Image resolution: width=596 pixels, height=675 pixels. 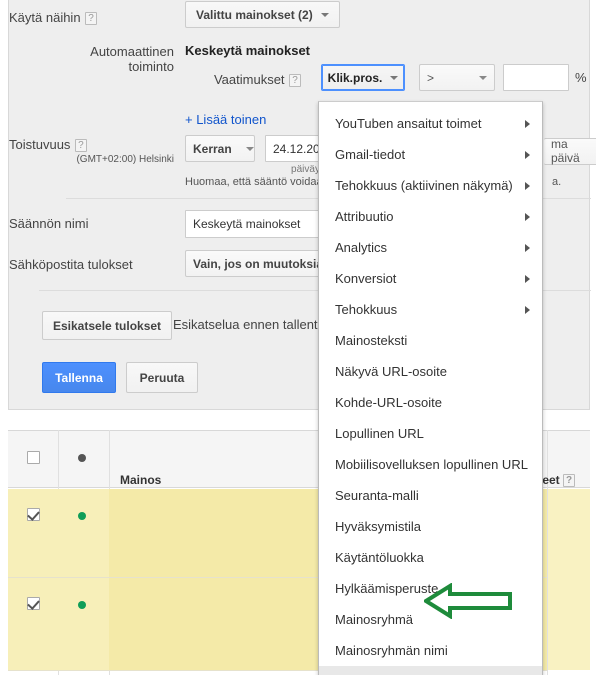 I want to click on cancel-button: Peruuta, so click(x=162, y=377).